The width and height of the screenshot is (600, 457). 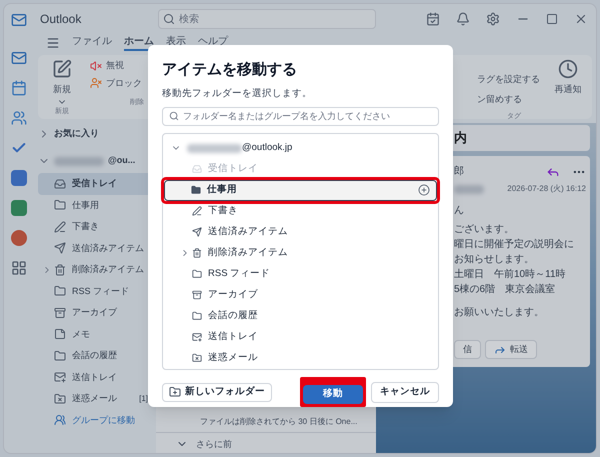 What do you see at coordinates (76, 134) in the screenshot?
I see `favorites-heading: お気に入り` at bounding box center [76, 134].